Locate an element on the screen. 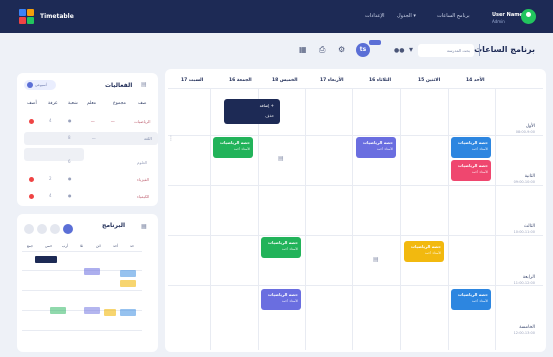 Image resolution: width=553 pixels, height=357 pixels. activities-title: الفعاليات is located at coordinates (119, 85).